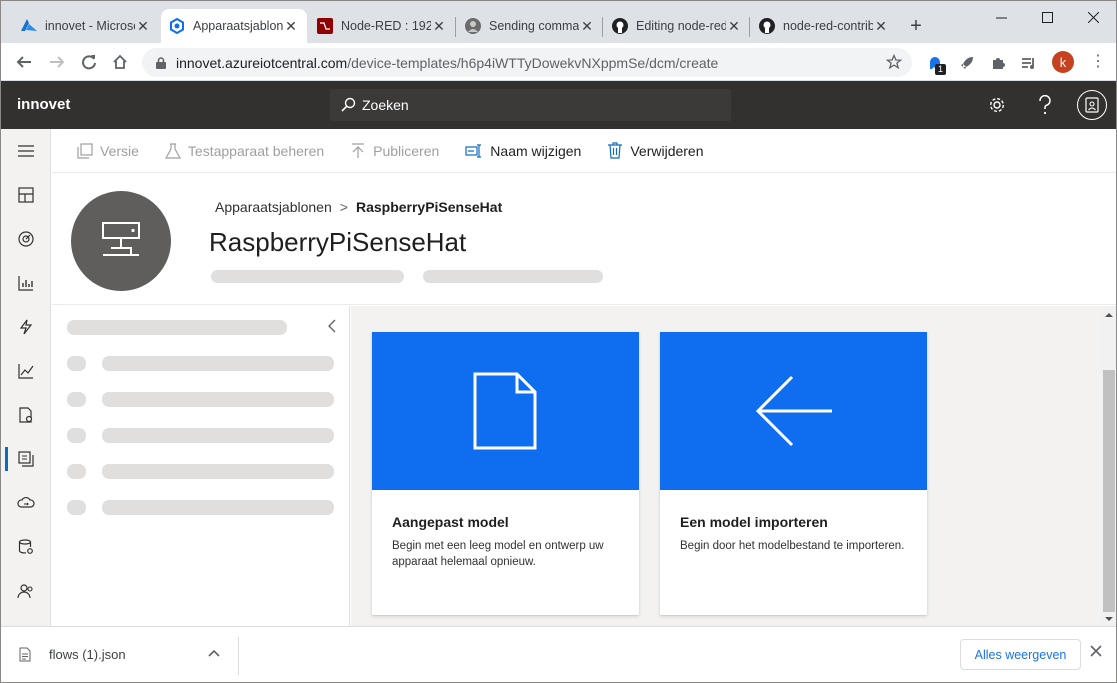  What do you see at coordinates (1047, 17) in the screenshot?
I see `maximize-button` at bounding box center [1047, 17].